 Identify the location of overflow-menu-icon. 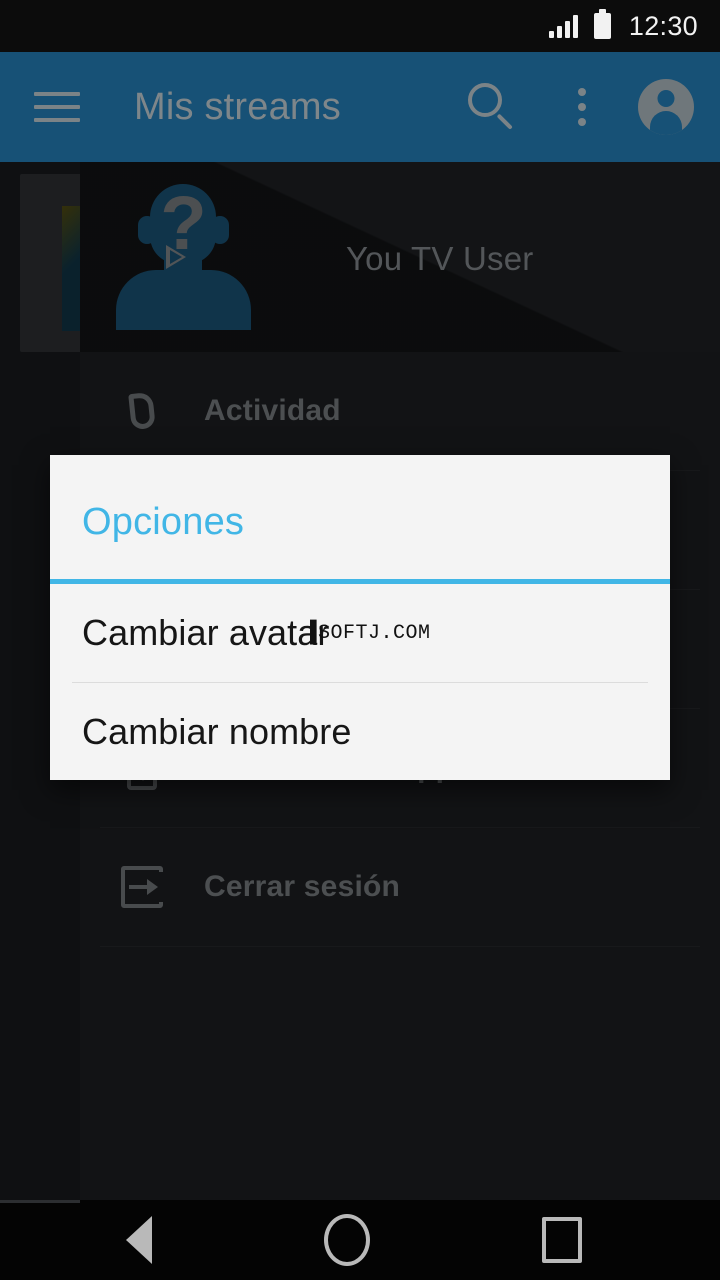
(582, 107).